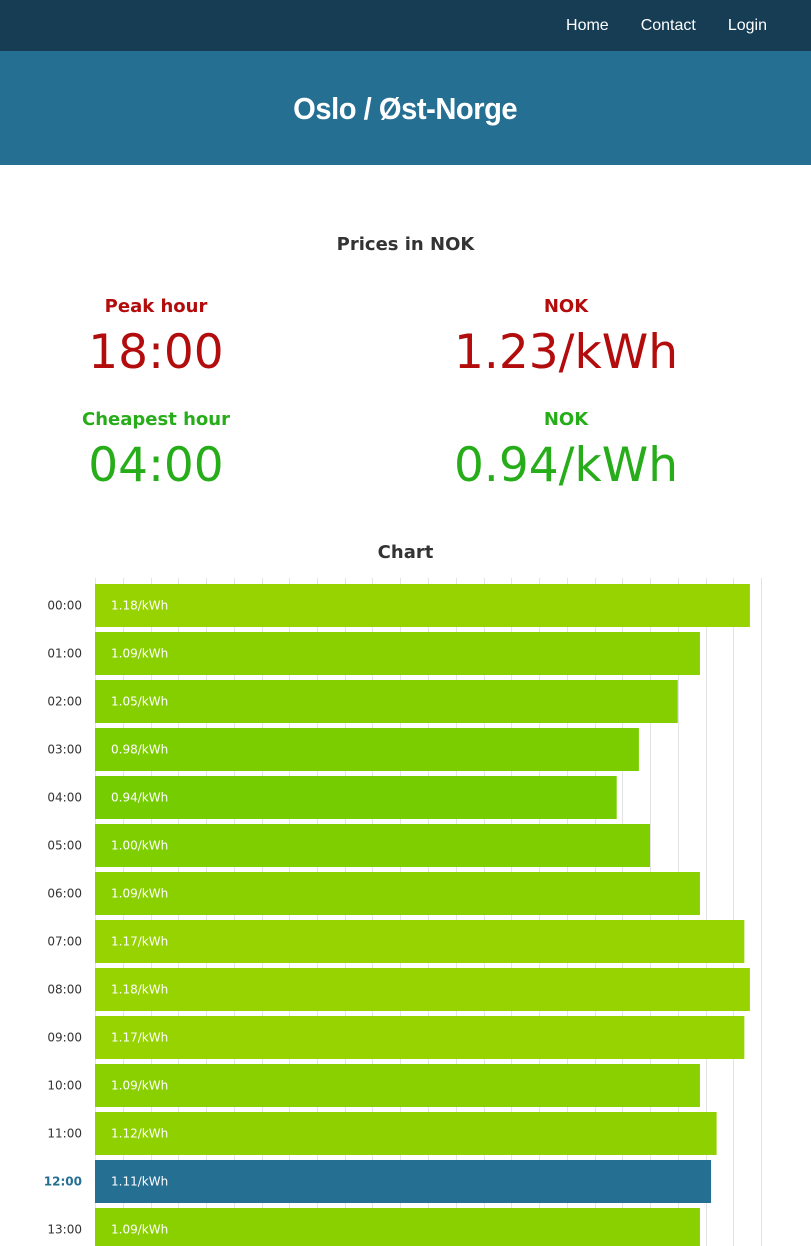 The image size is (811, 1246). What do you see at coordinates (587, 26) in the screenshot?
I see `nav-home-link: Home` at bounding box center [587, 26].